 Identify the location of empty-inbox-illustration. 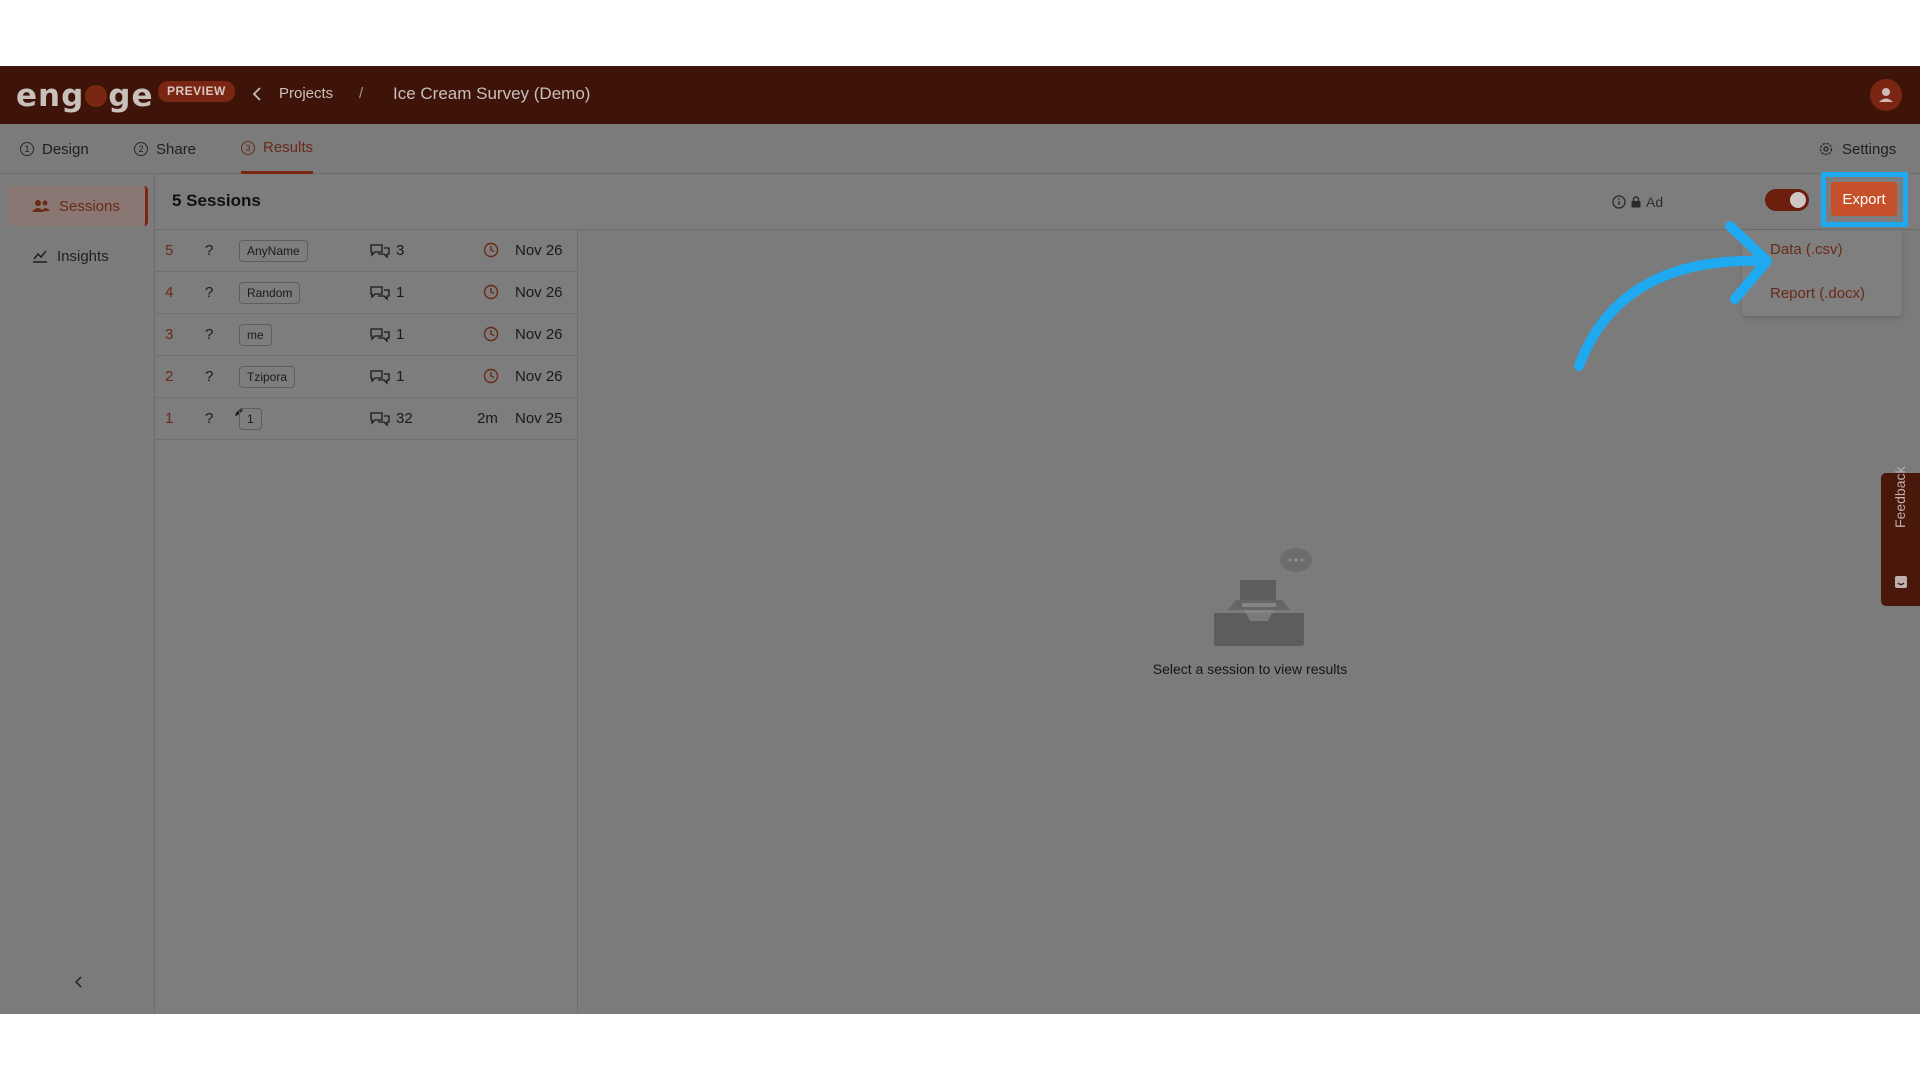
(1263, 597).